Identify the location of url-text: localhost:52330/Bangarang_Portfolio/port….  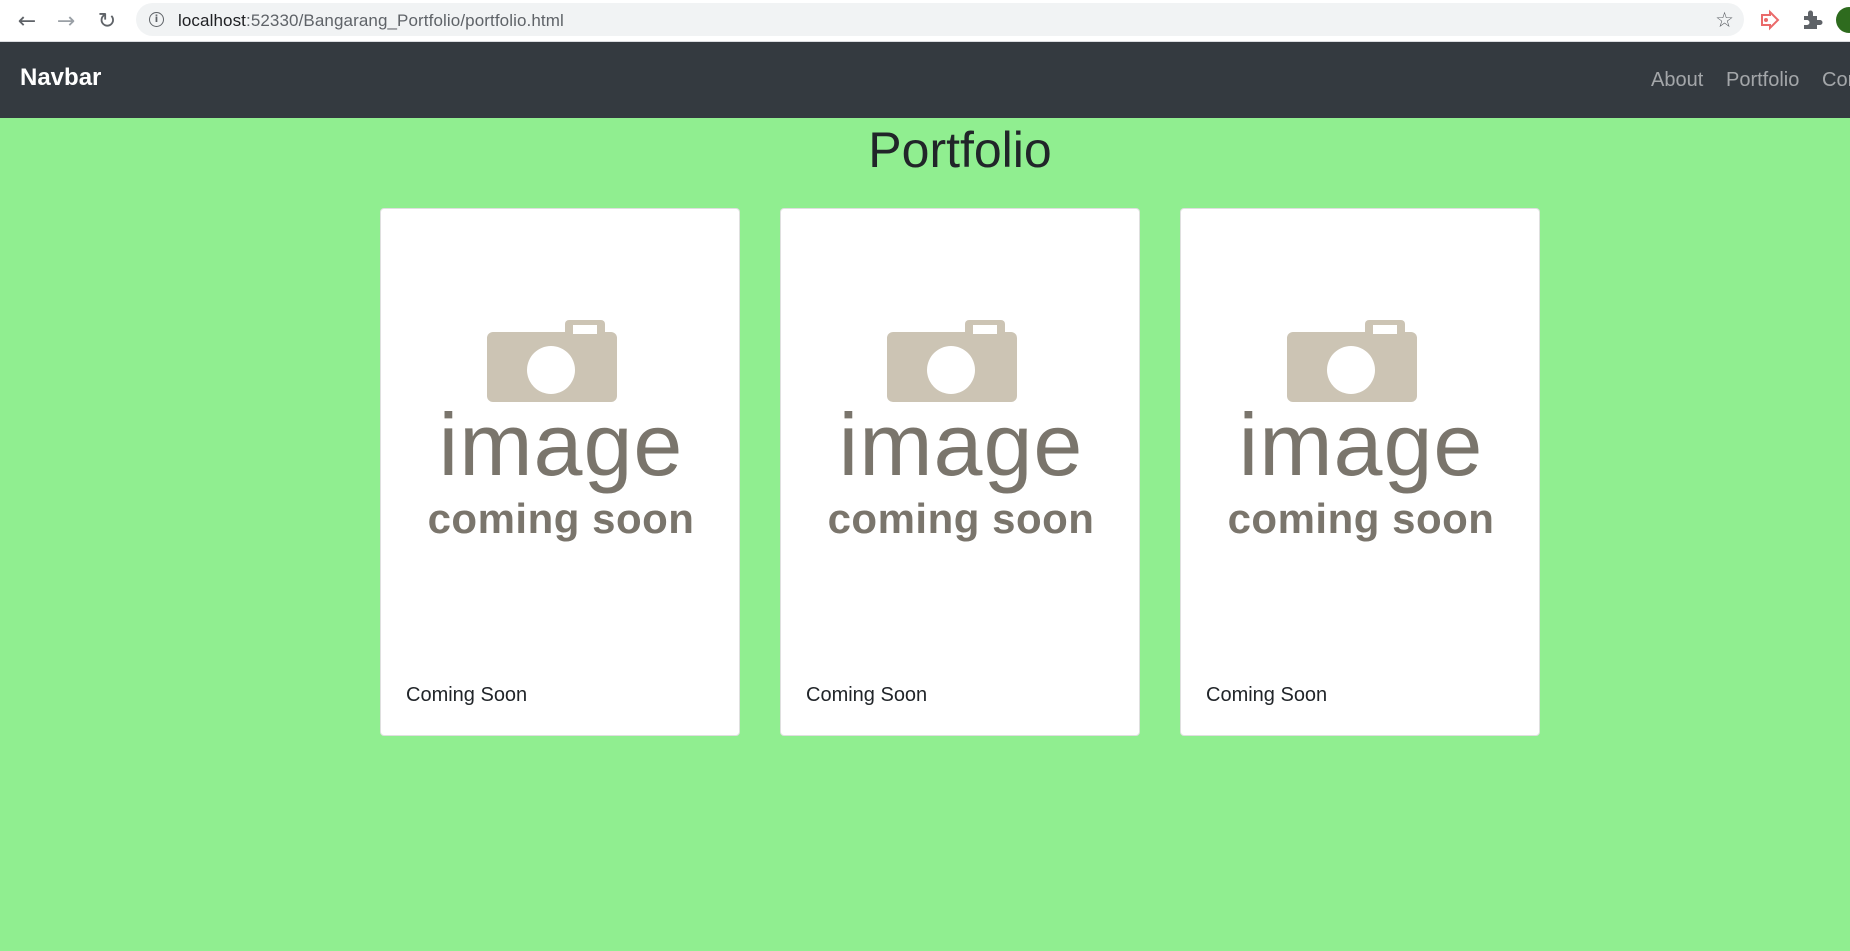
(371, 21).